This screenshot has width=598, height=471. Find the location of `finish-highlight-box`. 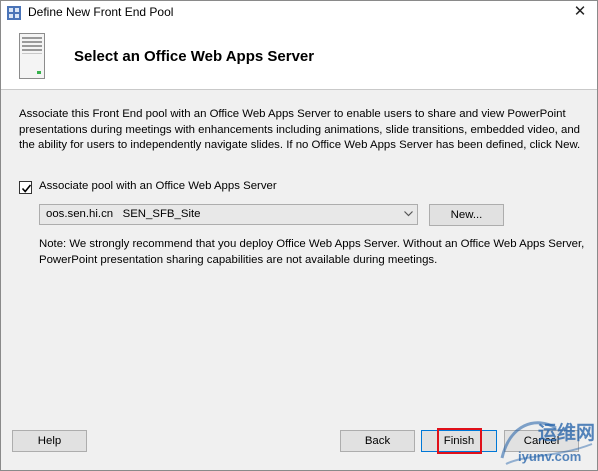

finish-highlight-box is located at coordinates (459, 441).